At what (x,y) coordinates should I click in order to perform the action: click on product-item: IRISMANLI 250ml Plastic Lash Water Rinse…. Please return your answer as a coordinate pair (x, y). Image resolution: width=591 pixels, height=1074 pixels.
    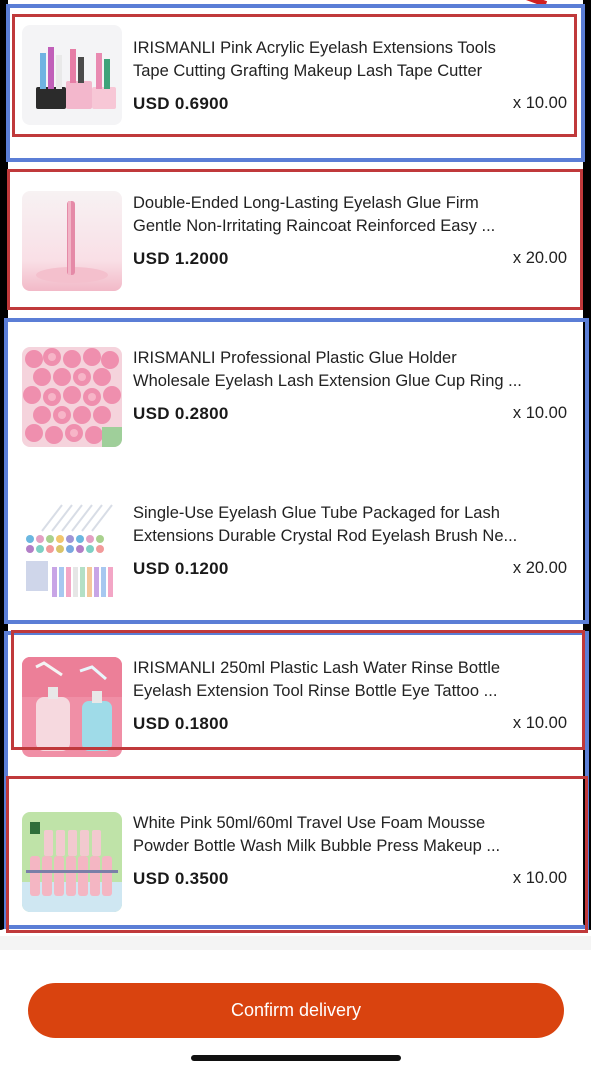
    Looking at the image, I should click on (295, 697).